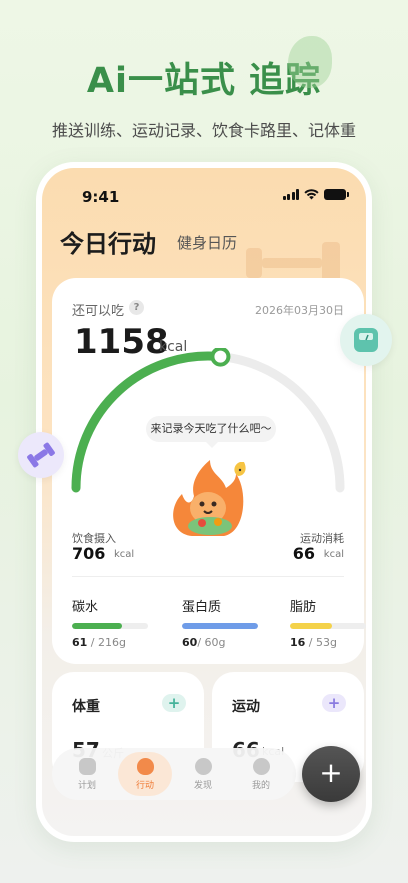 The height and width of the screenshot is (883, 408). What do you see at coordinates (174, 703) in the screenshot?
I see `add-weight-button: +` at bounding box center [174, 703].